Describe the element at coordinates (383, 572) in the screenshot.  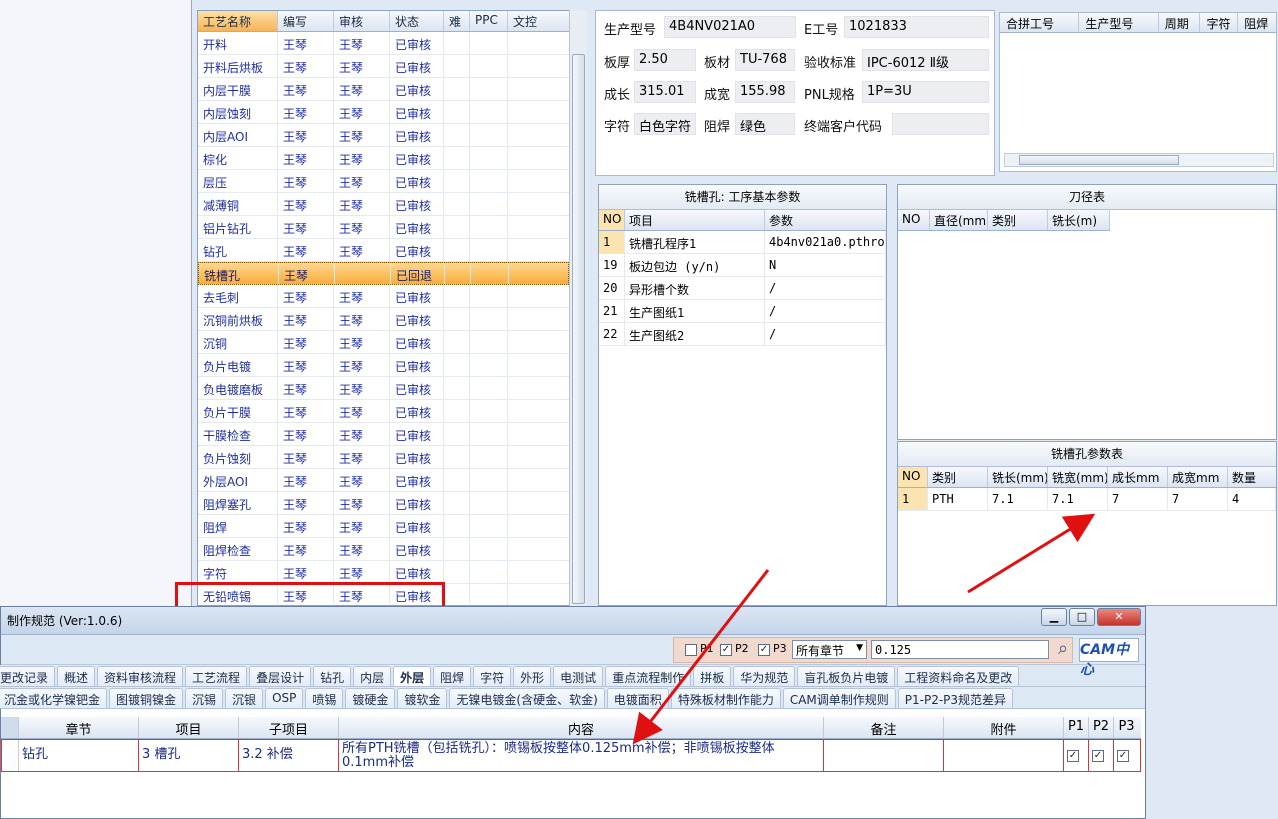
I see `process-row: 字符 王琴 王琴 已审核` at that location.